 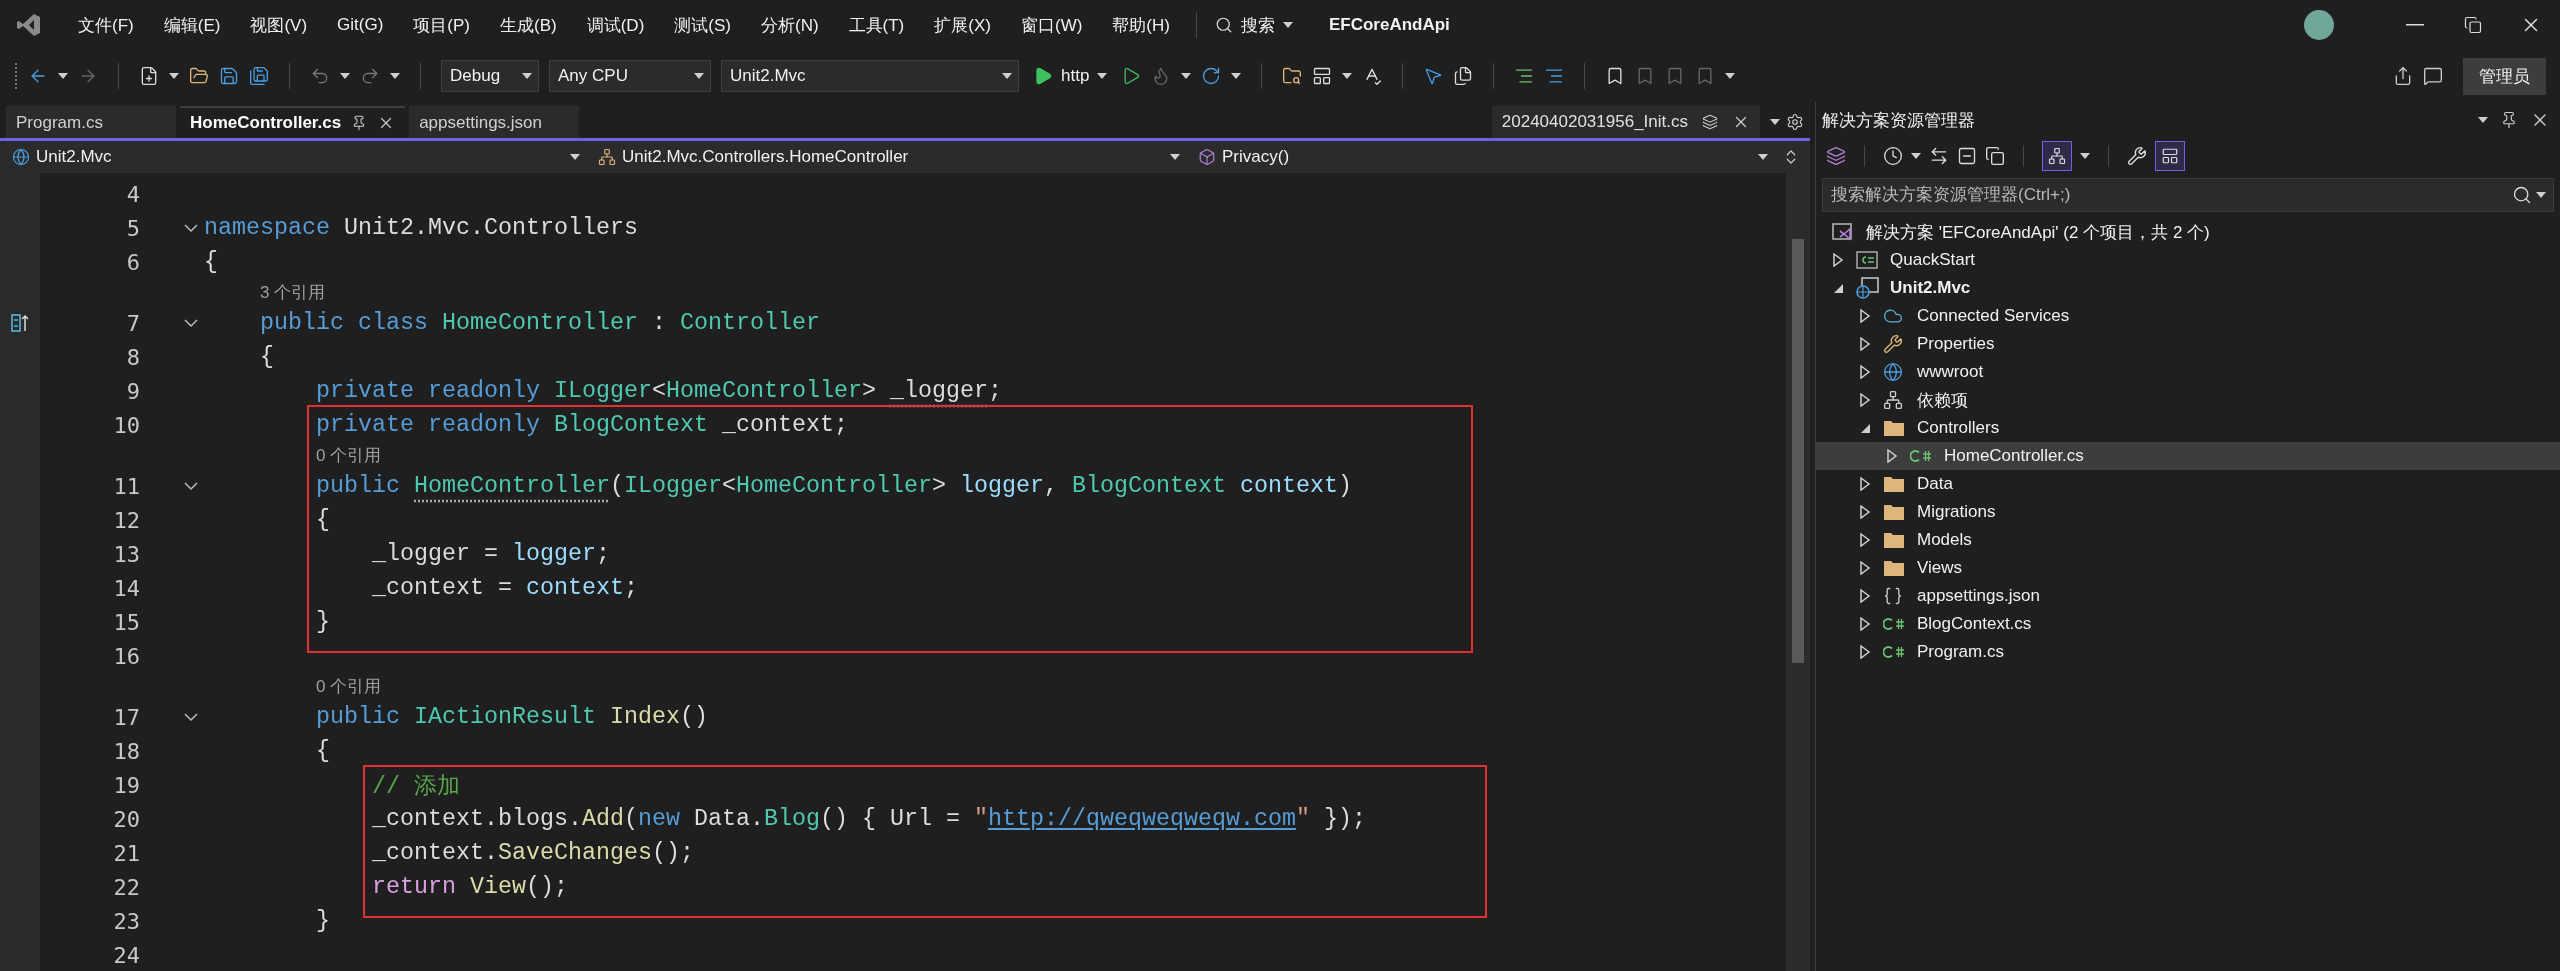 What do you see at coordinates (1798, 451) in the screenshot?
I see `scroll-thumb` at bounding box center [1798, 451].